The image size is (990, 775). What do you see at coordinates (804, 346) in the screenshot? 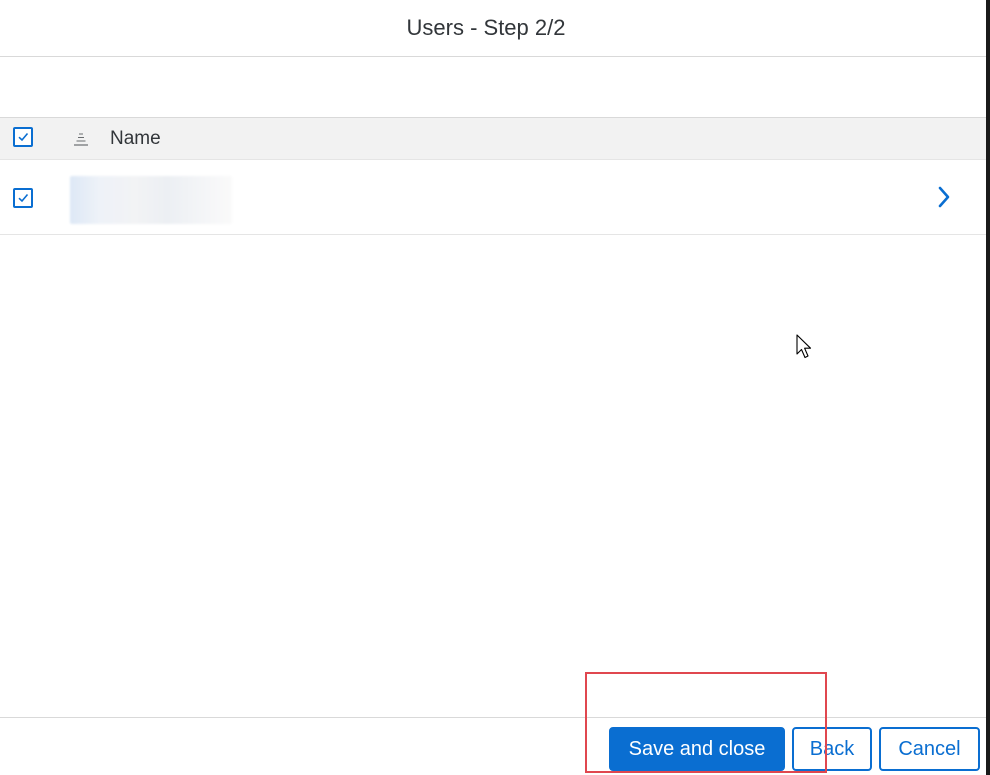
I see `mouse-cursor-icon` at bounding box center [804, 346].